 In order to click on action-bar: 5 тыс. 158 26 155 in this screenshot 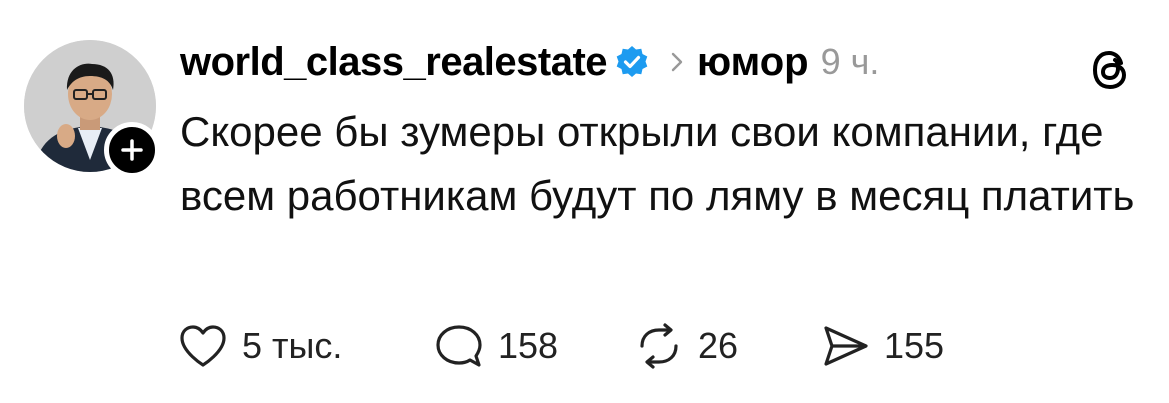, I will do `click(561, 346)`.